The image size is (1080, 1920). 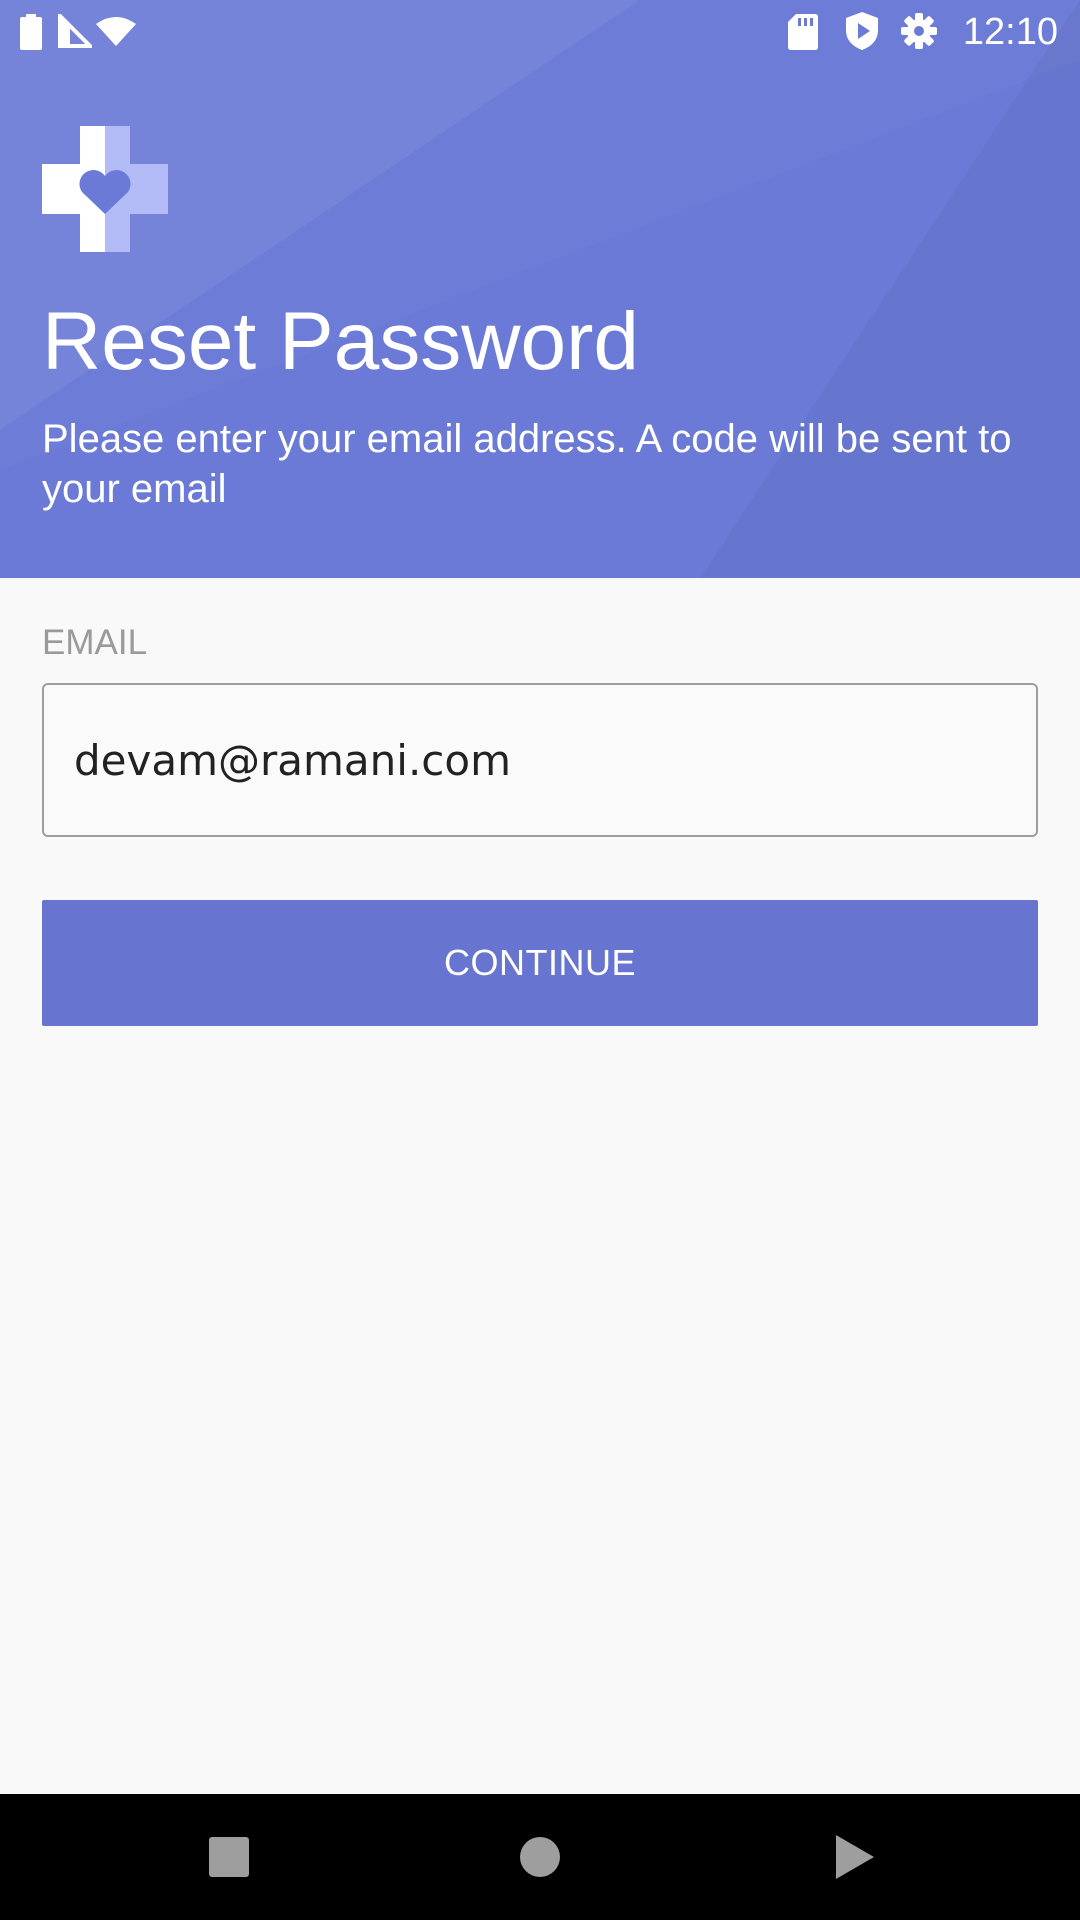 I want to click on back-triangle-icon, so click(x=856, y=1857).